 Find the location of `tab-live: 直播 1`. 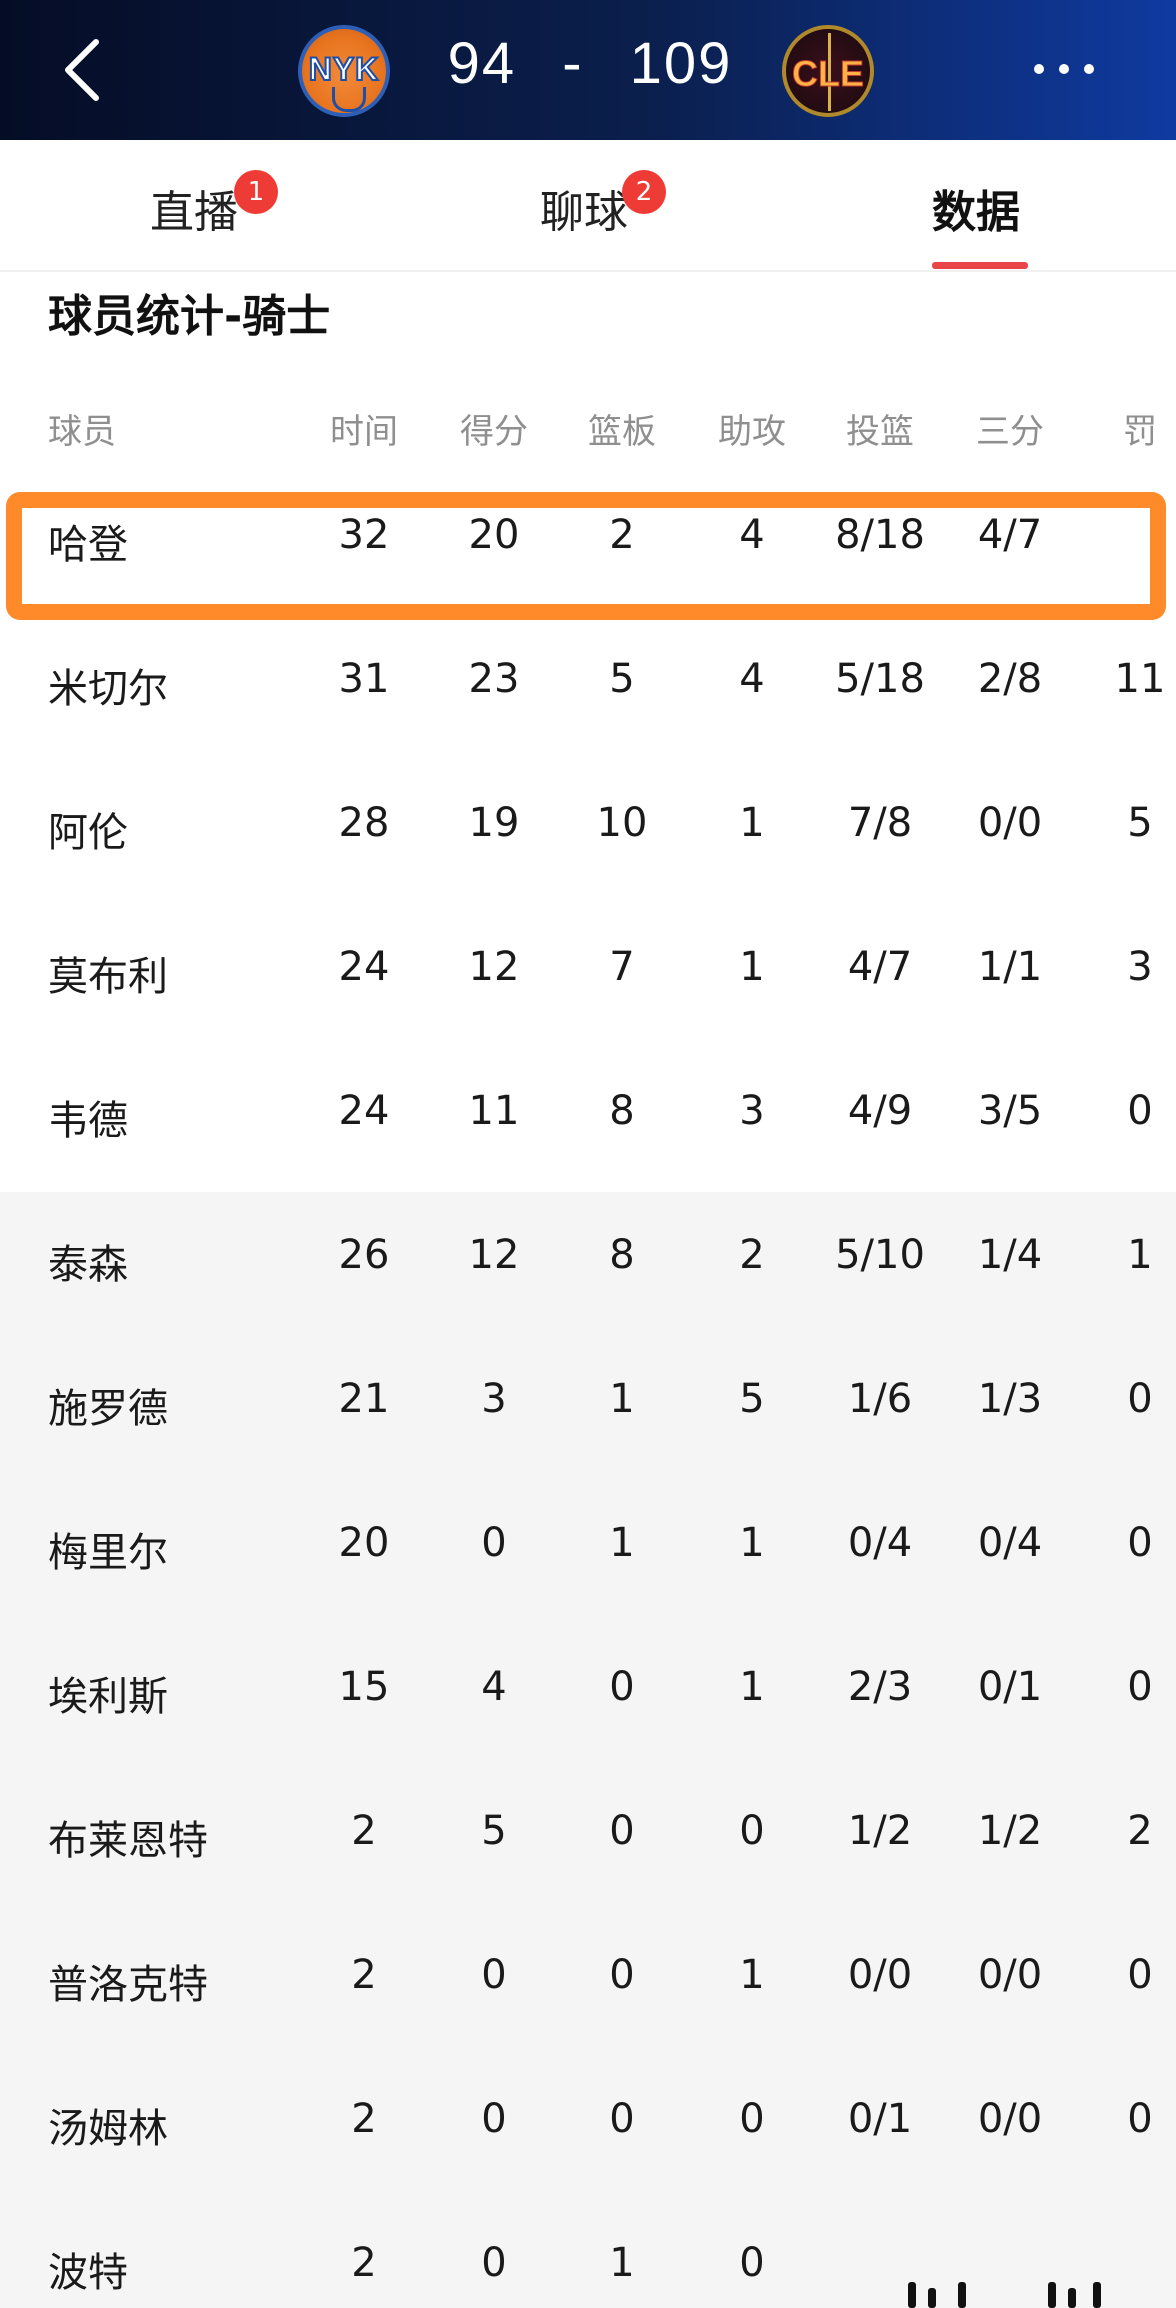

tab-live: 直播 1 is located at coordinates (214, 205).